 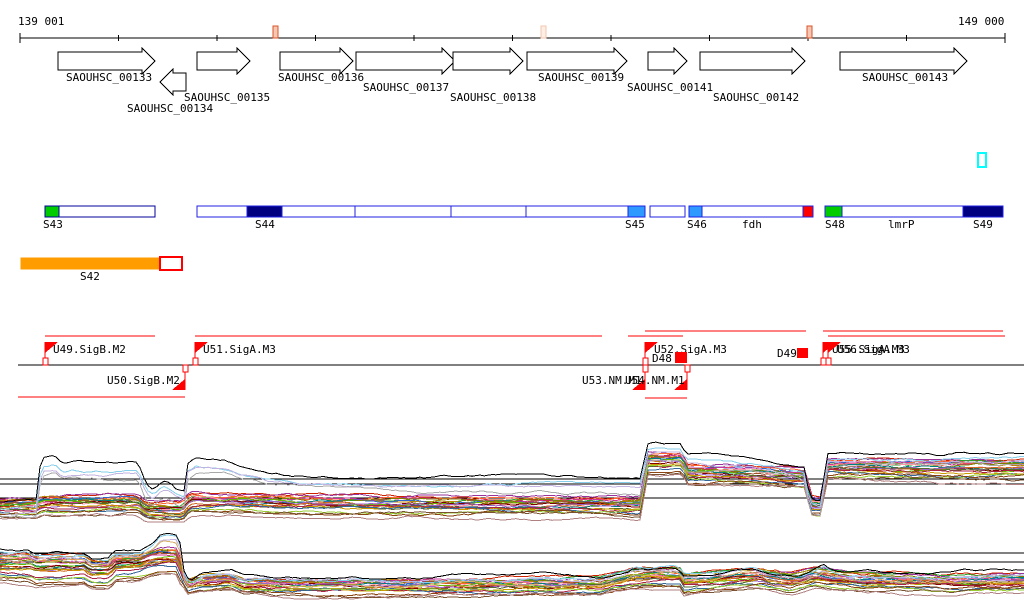 What do you see at coordinates (905, 77) in the screenshot?
I see `gene-label: SAOUHSC_00143` at bounding box center [905, 77].